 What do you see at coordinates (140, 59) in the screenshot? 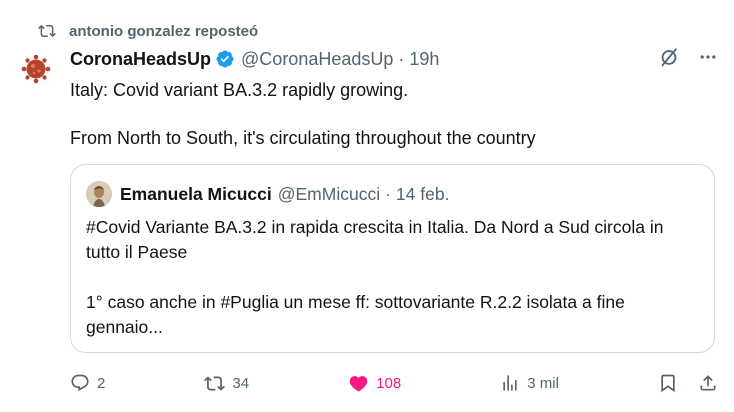
I see `author-name: CoronaHeadsUp` at bounding box center [140, 59].